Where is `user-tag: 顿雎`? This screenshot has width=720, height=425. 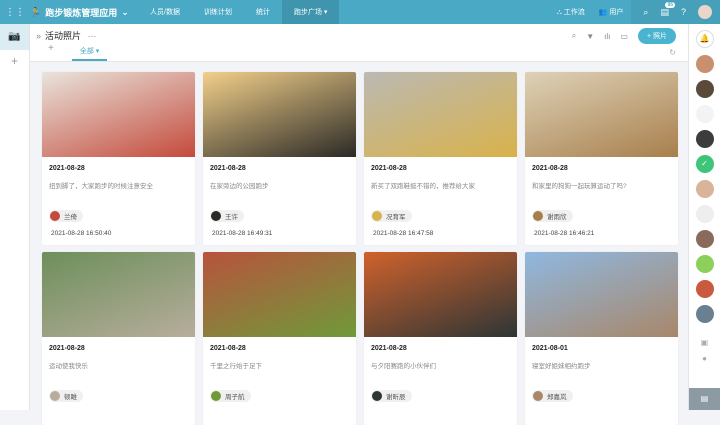
user-tag: 顿雎 is located at coordinates (66, 396).